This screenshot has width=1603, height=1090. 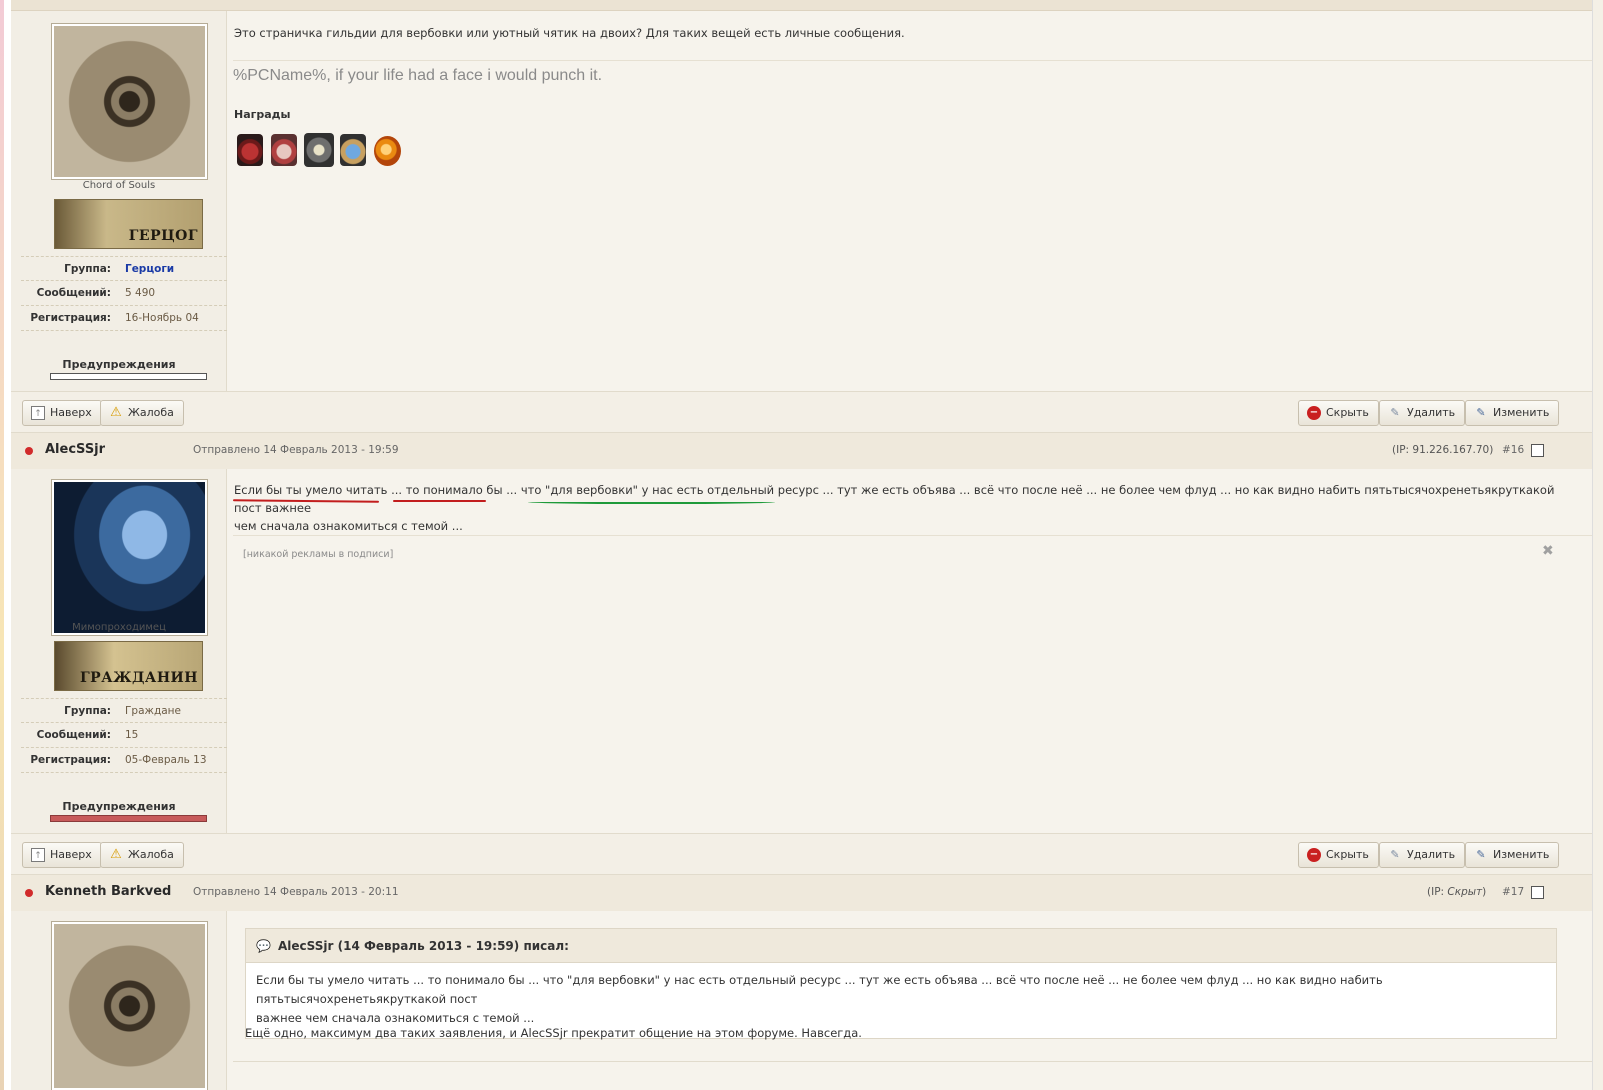 I want to click on post1-rank-text: ГЕРЦОГ, so click(x=163, y=236).